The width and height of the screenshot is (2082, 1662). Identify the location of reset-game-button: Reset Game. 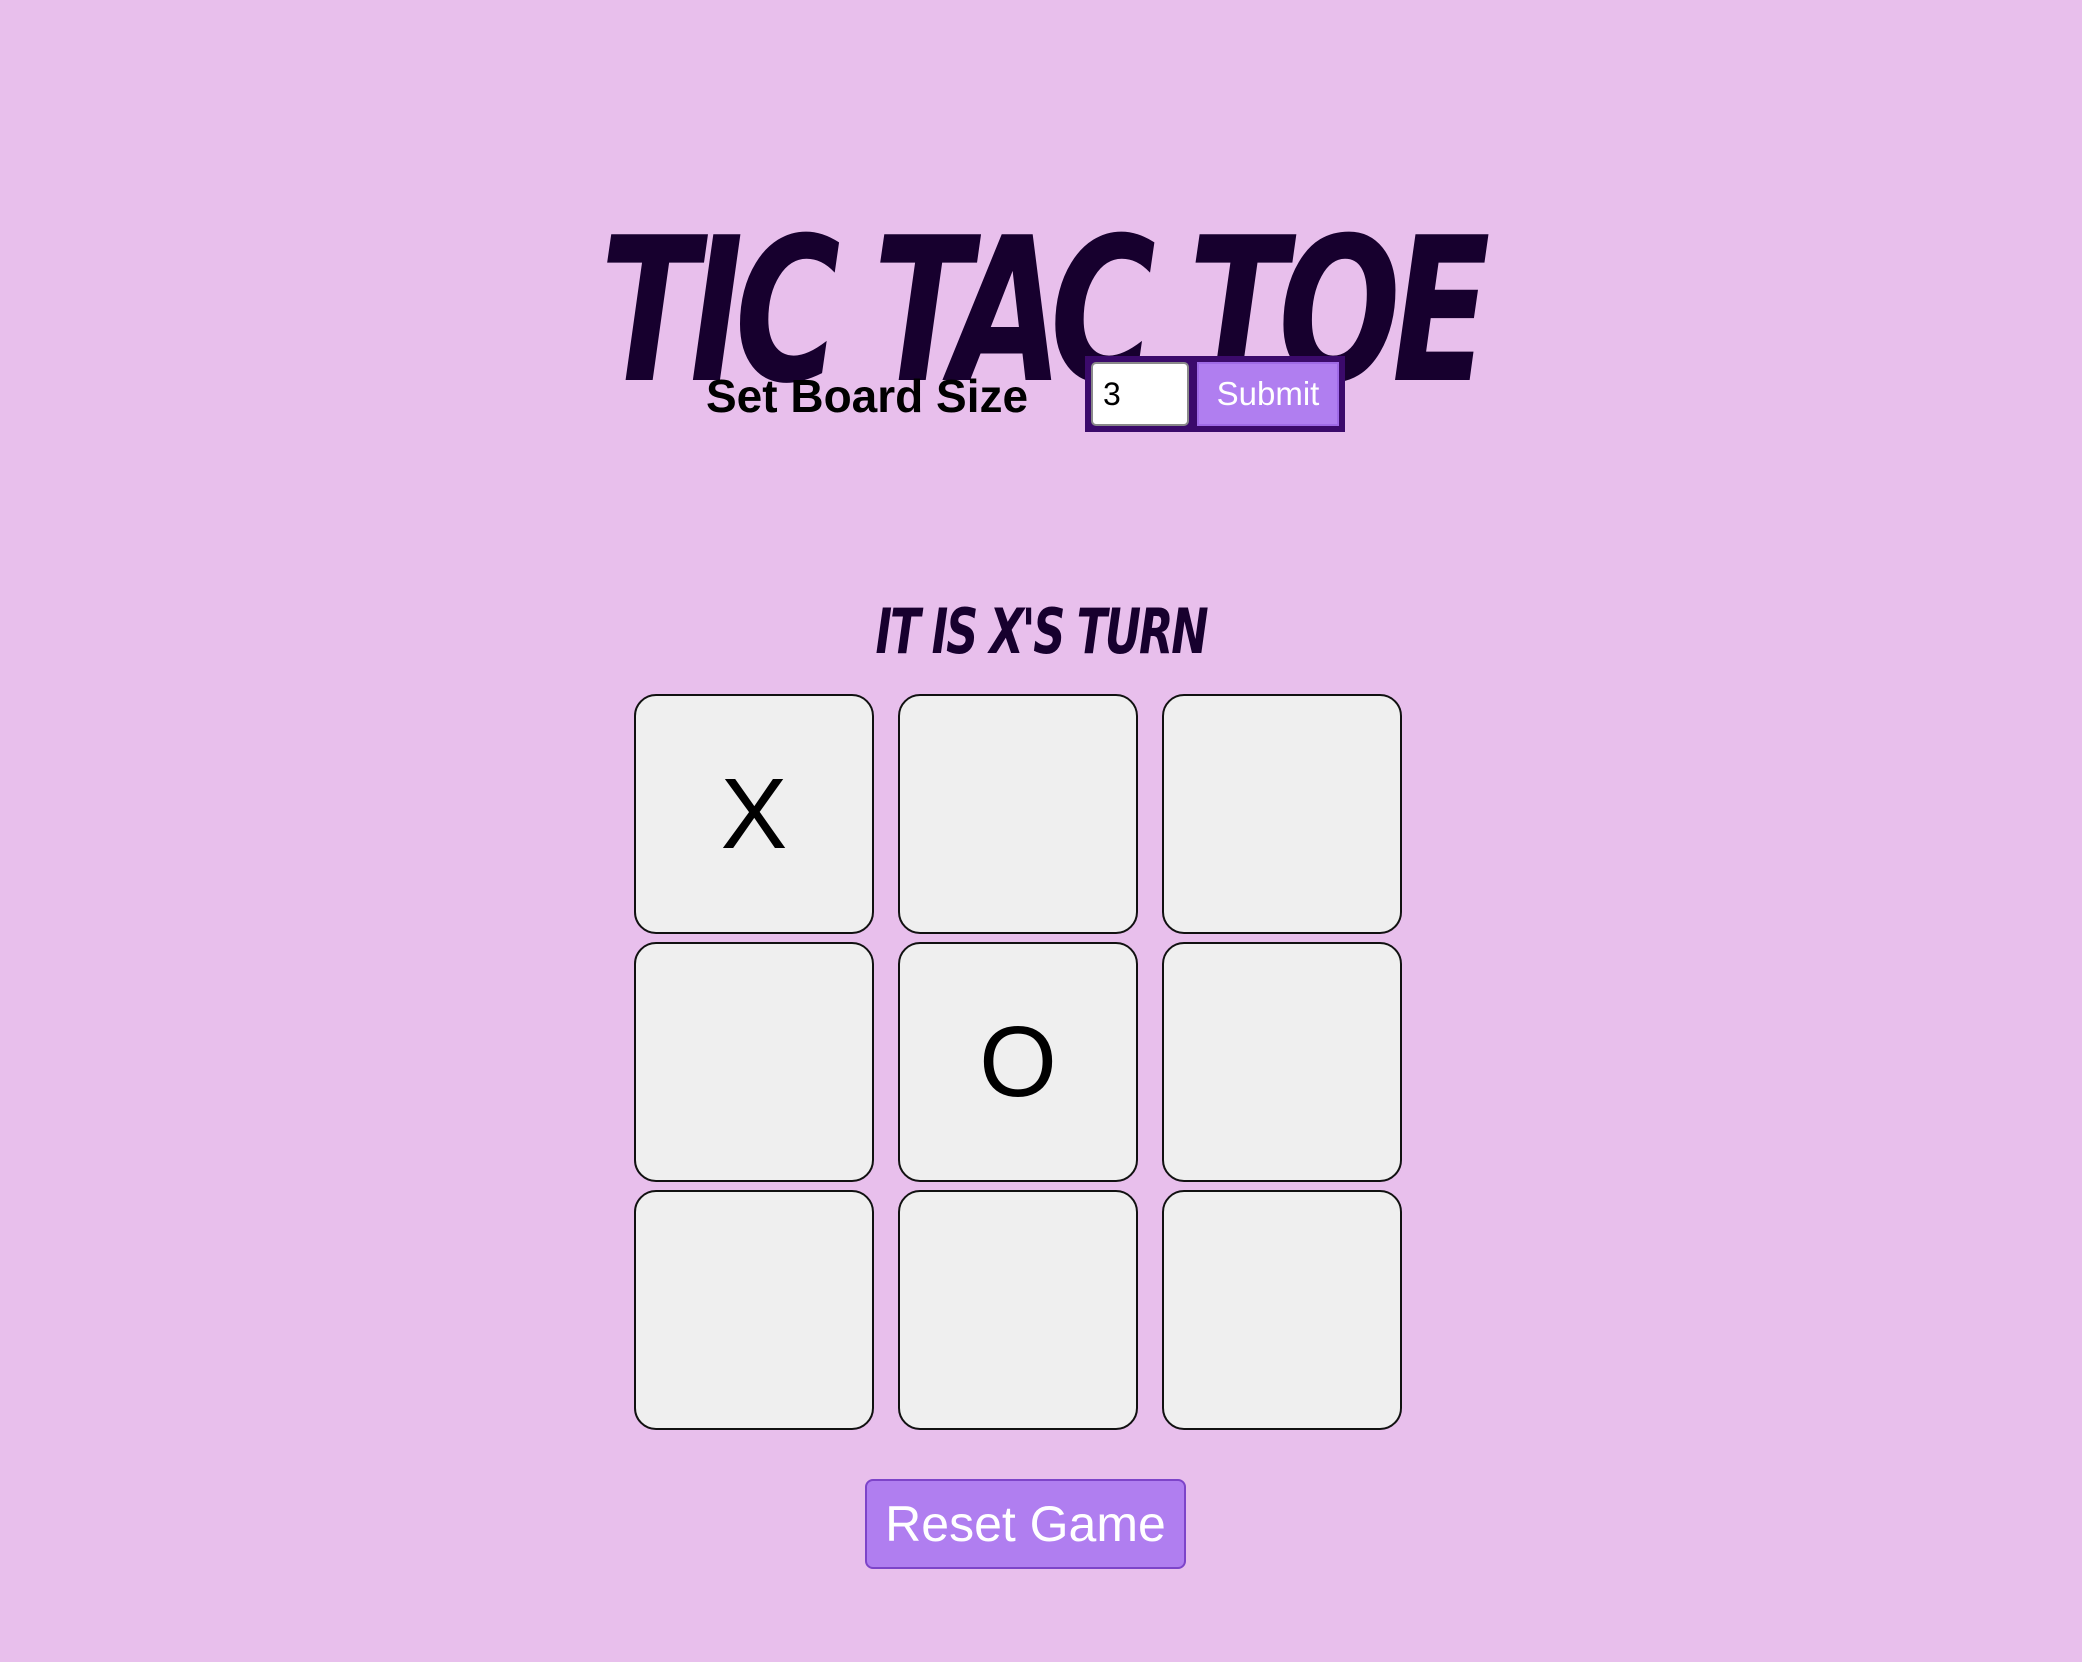
(1025, 1524).